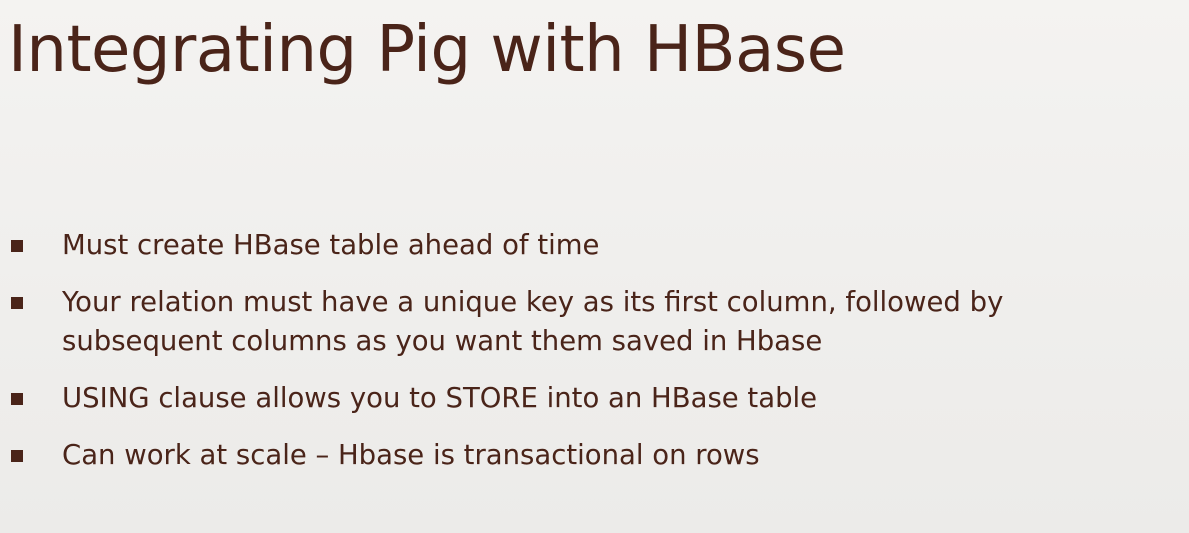 The height and width of the screenshot is (533, 1189). I want to click on bullet-item: Must create HBase table ahead of time, so click(594, 245).